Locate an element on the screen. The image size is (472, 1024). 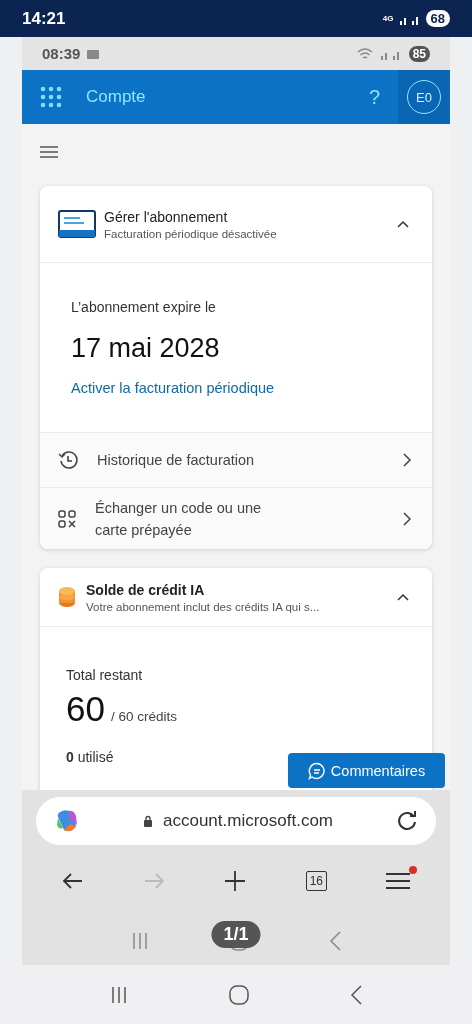
card-icon is located at coordinates (77, 224).